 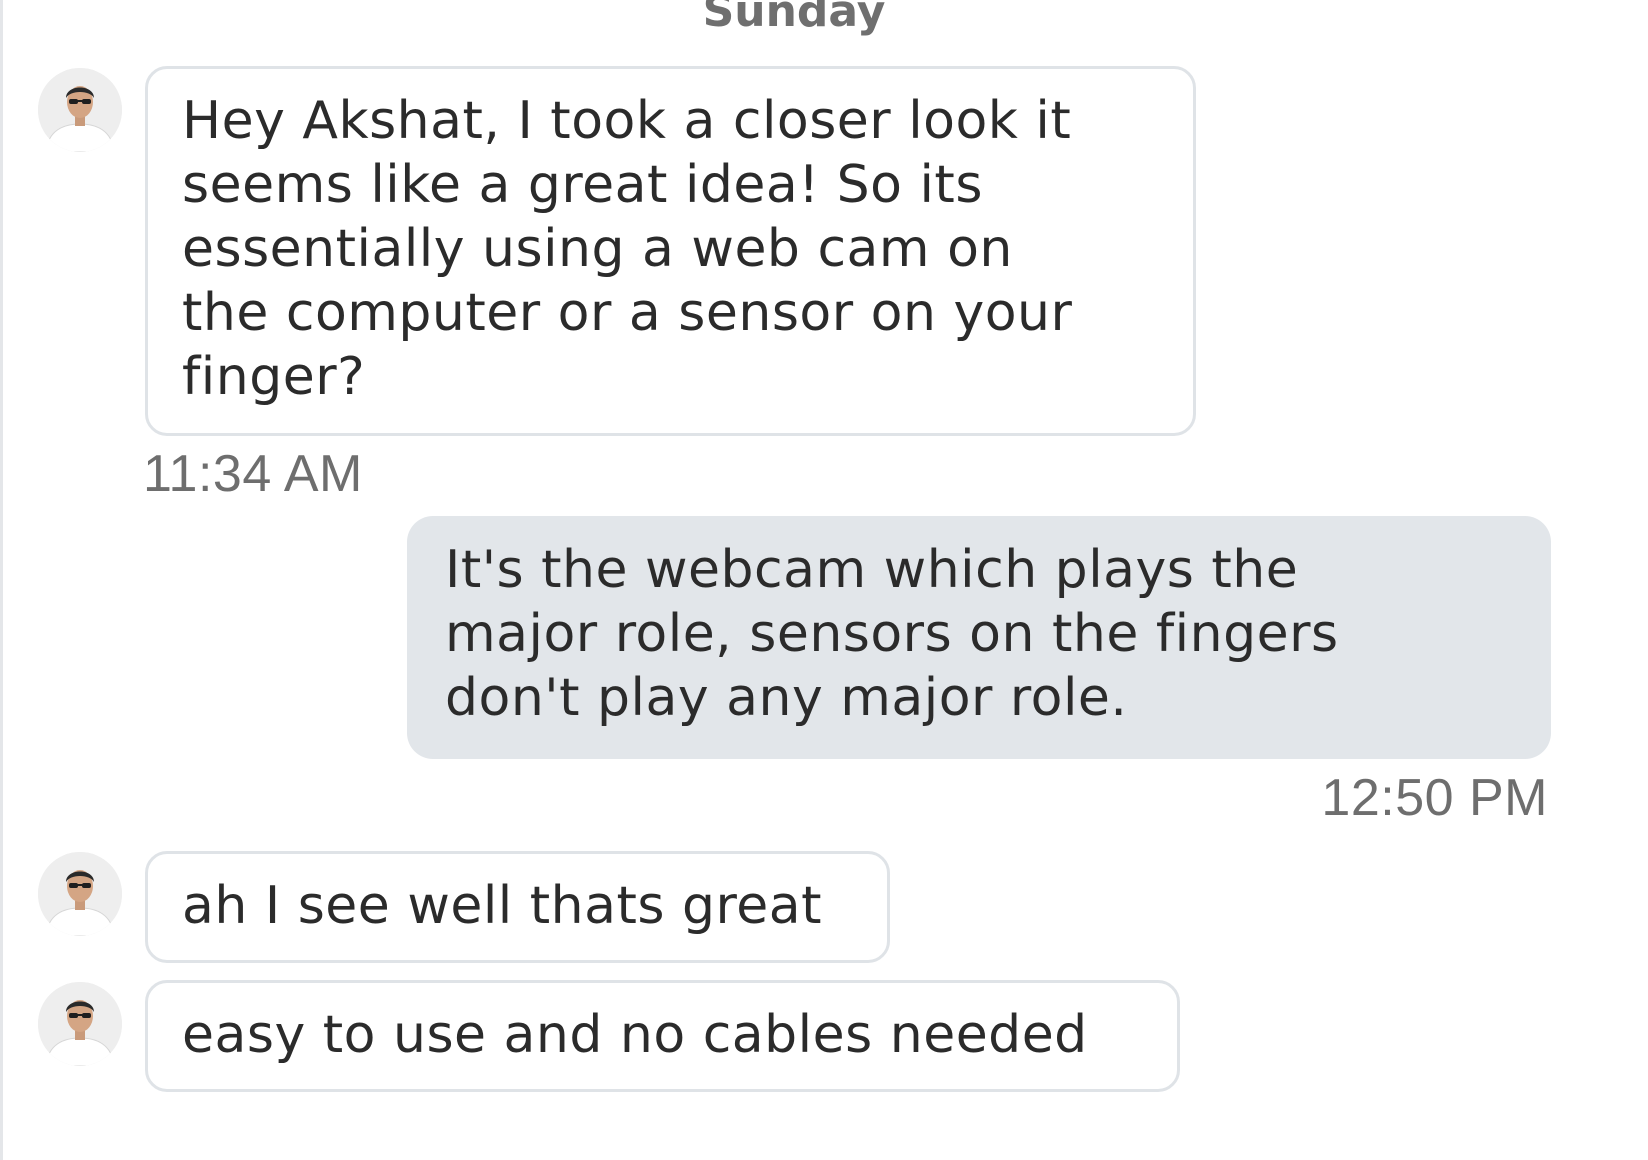 What do you see at coordinates (794, 18) in the screenshot?
I see `date-separator: Sunday` at bounding box center [794, 18].